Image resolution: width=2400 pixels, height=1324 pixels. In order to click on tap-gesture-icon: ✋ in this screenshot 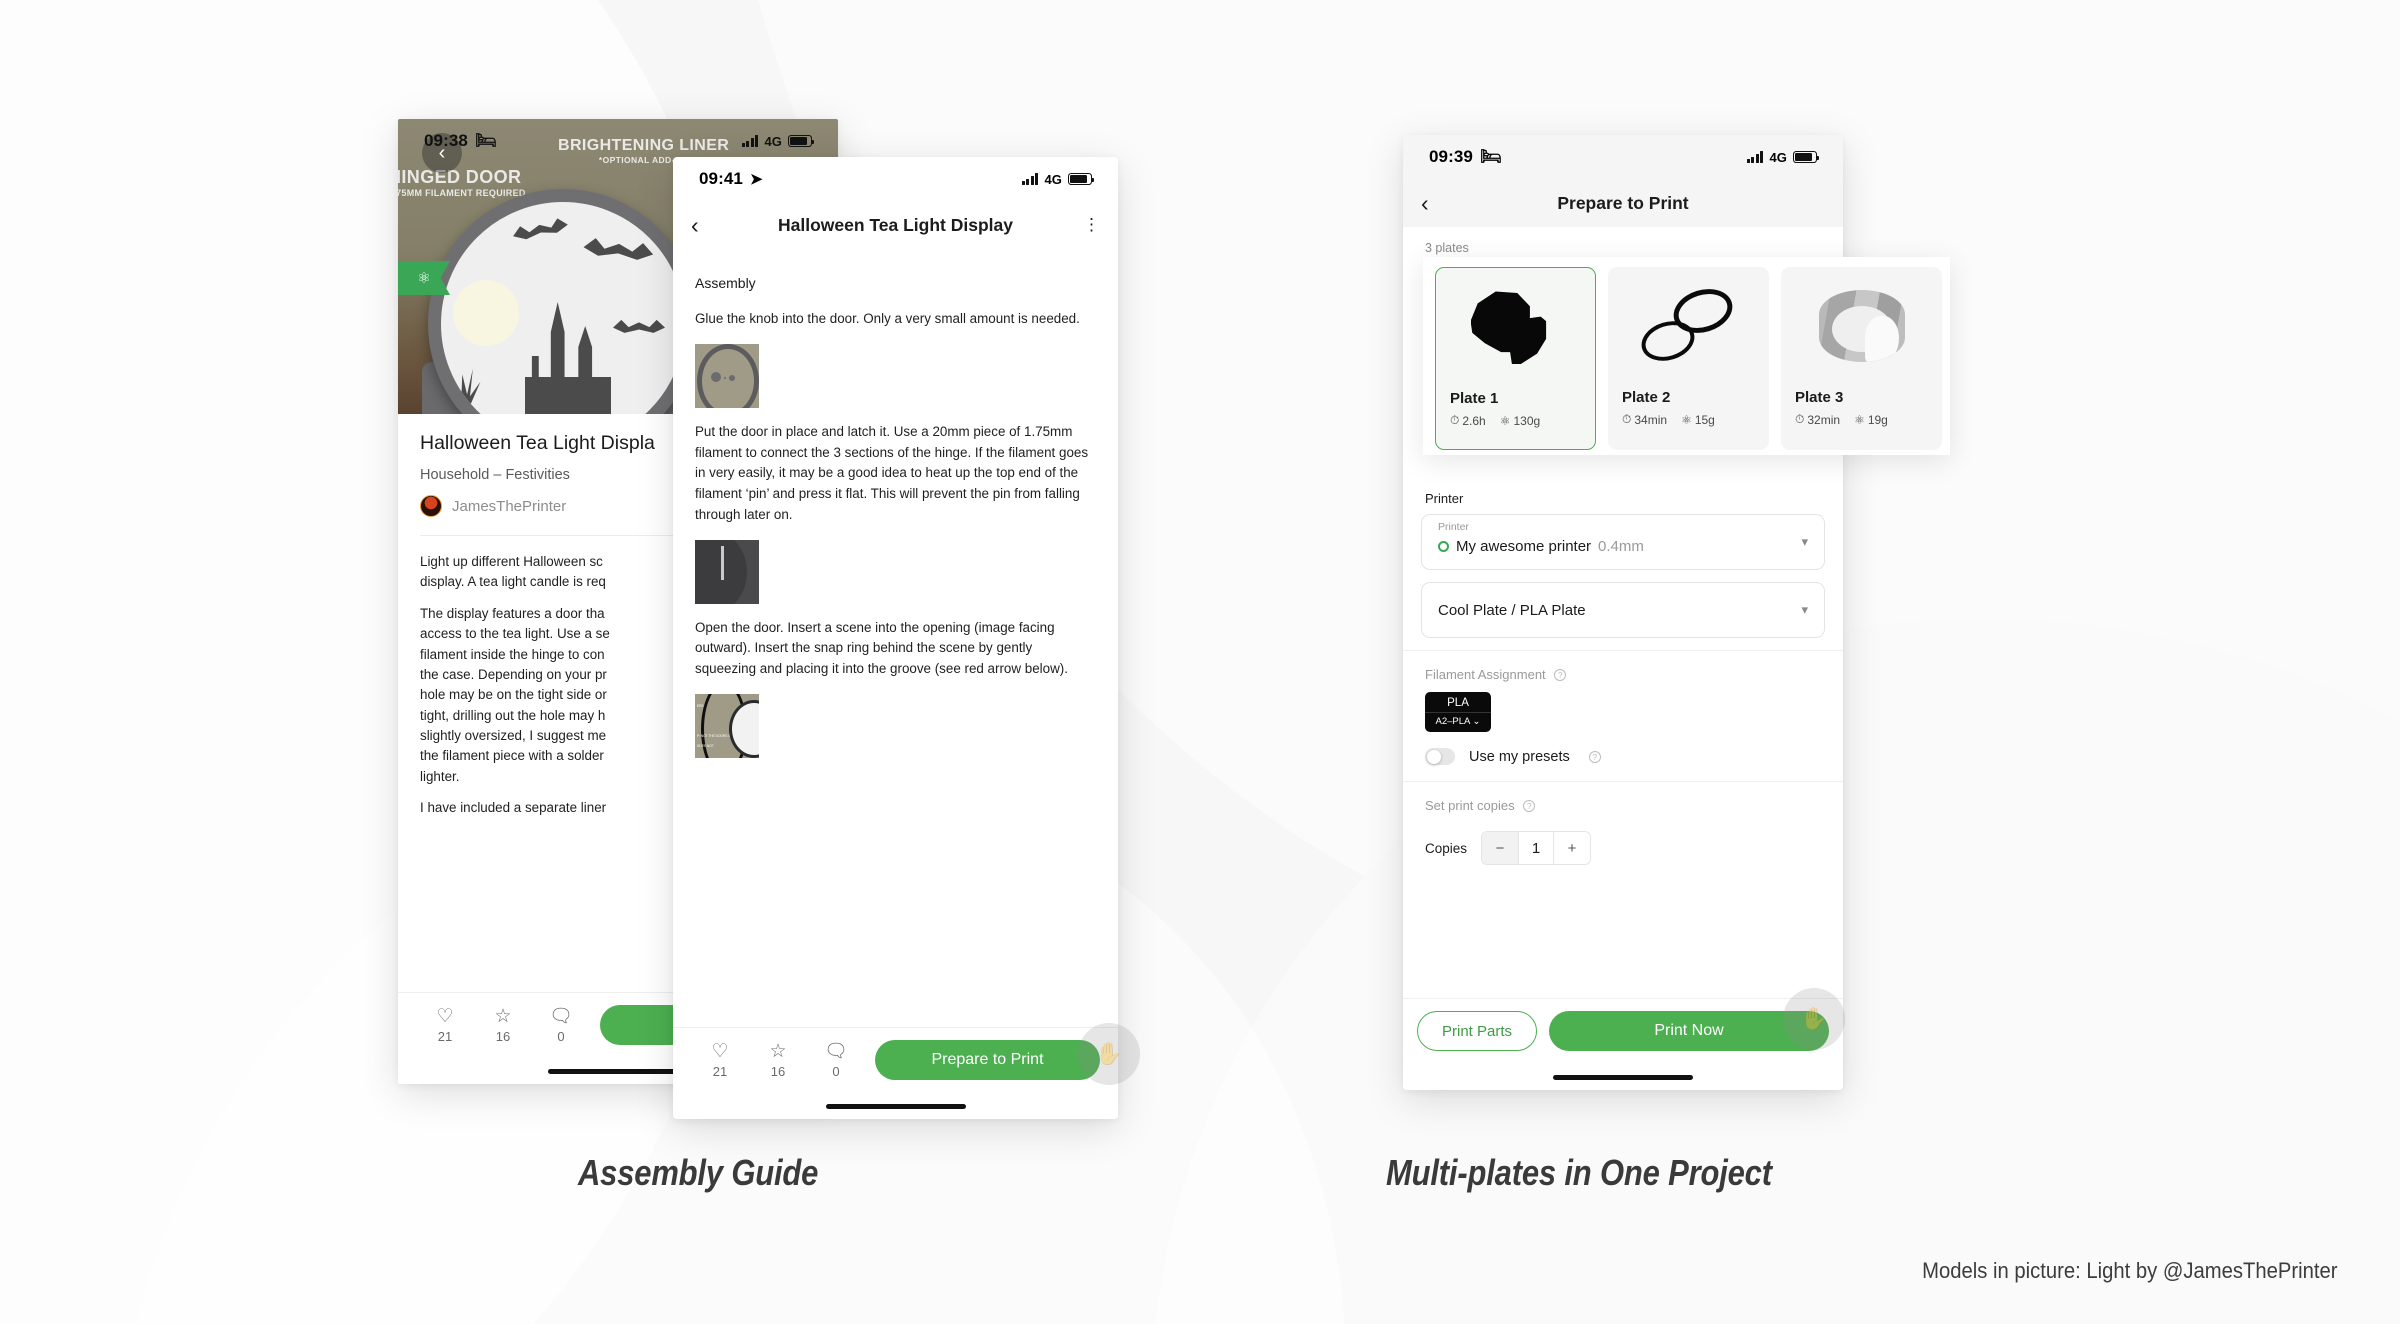, I will do `click(1814, 1019)`.